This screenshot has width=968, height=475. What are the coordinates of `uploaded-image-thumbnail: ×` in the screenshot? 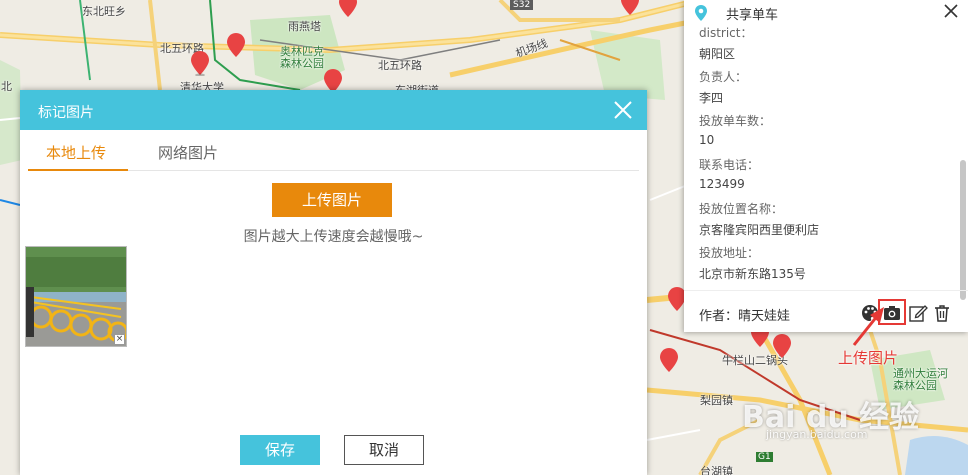 It's located at (76, 296).